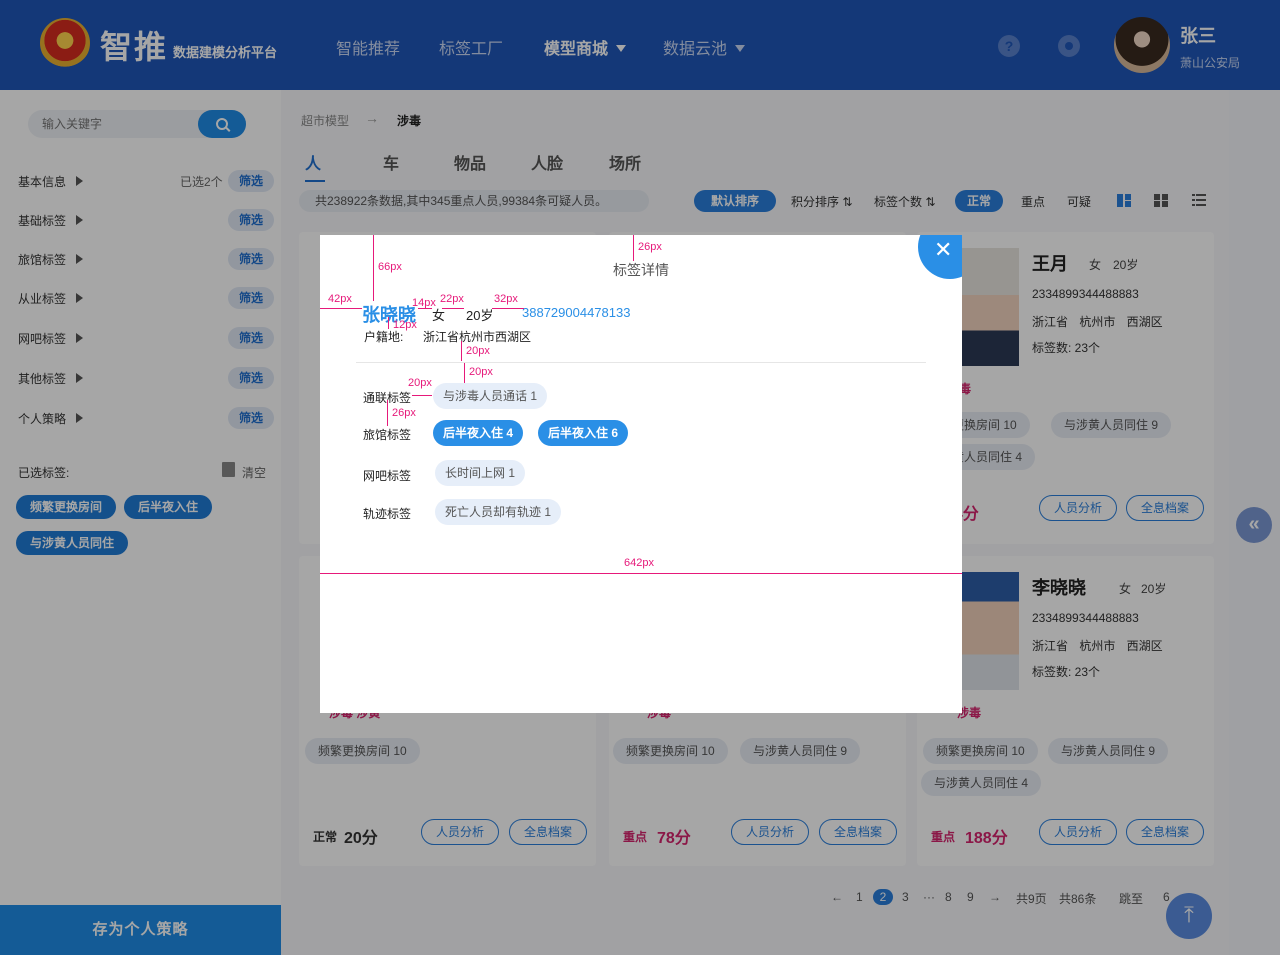  I want to click on modal-tag: 长时间上网 1, so click(480, 473).